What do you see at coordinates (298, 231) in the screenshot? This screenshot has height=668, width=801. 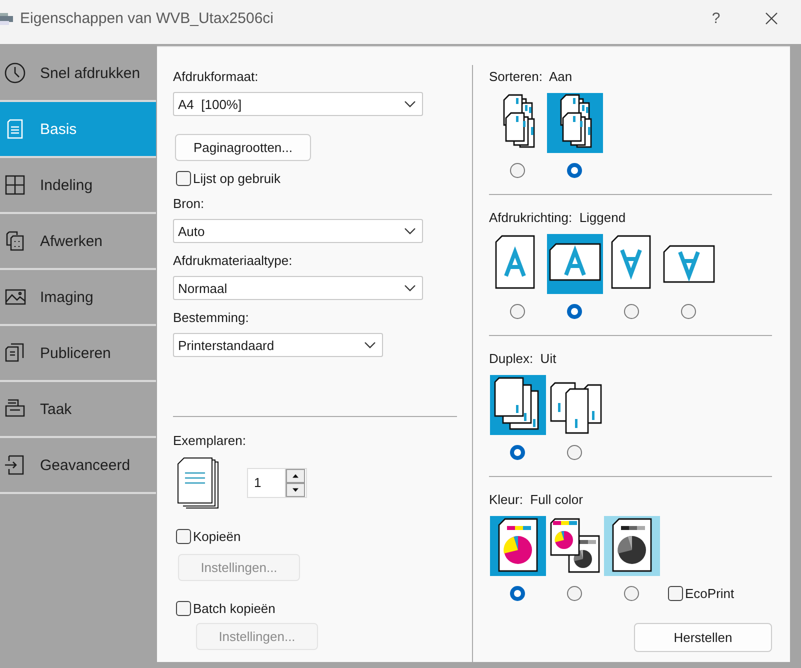 I see `dropdown: Auto` at bounding box center [298, 231].